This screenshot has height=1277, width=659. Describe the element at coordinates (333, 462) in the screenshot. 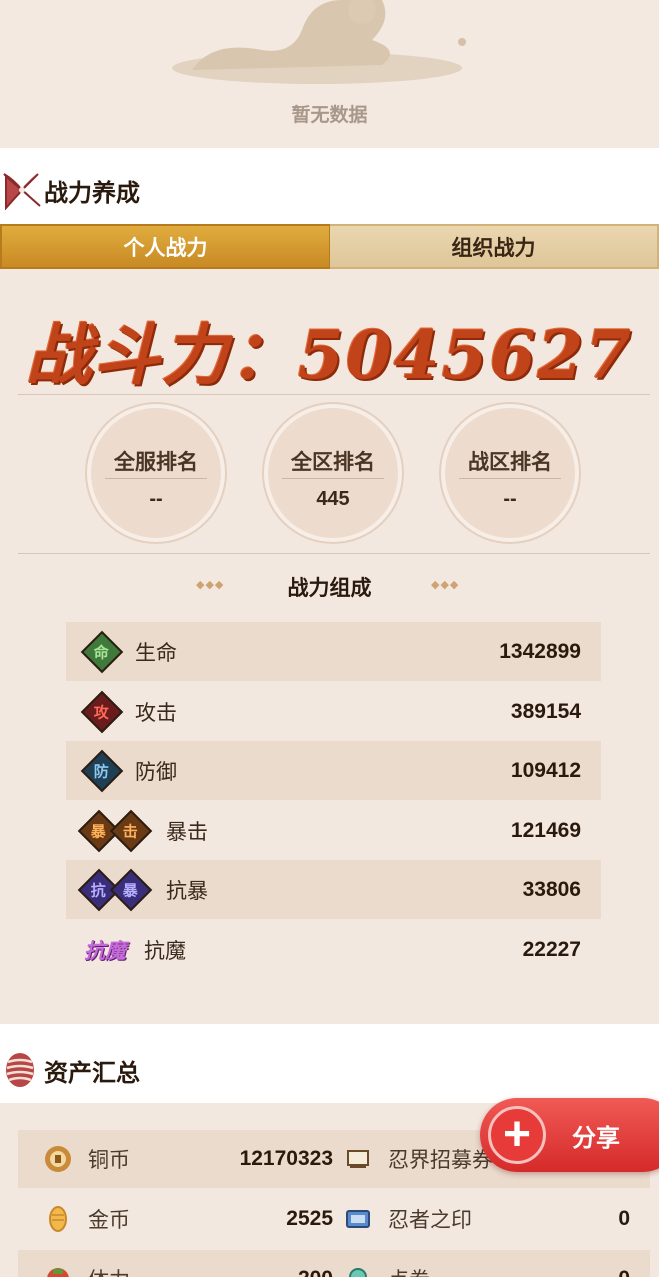

I see `rank-region-label: 全区排名` at that location.